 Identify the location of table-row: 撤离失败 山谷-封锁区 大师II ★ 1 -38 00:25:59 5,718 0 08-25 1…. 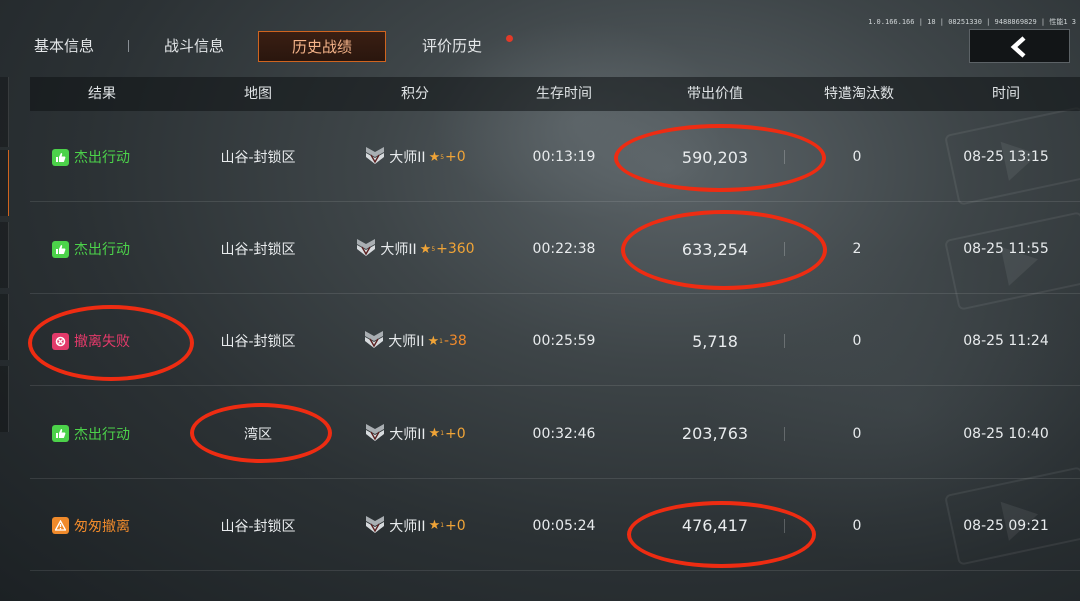
(555, 341).